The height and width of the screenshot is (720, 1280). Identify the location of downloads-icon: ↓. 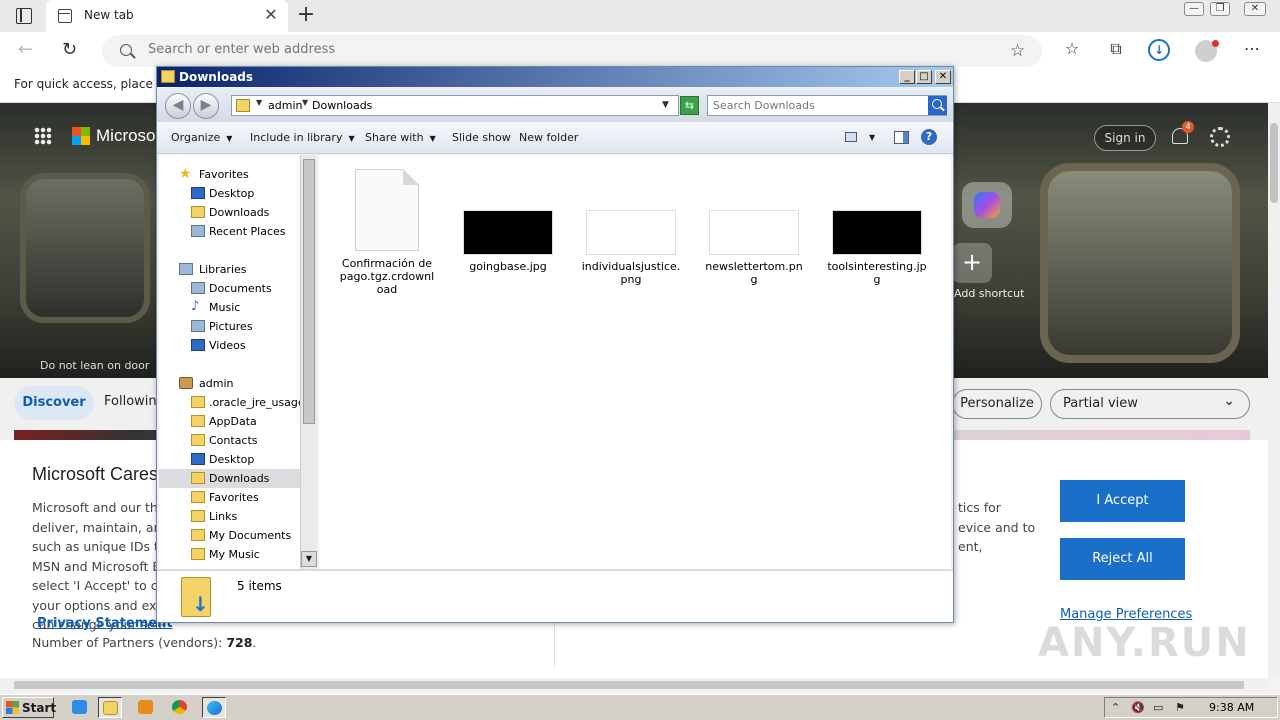
(1159, 50).